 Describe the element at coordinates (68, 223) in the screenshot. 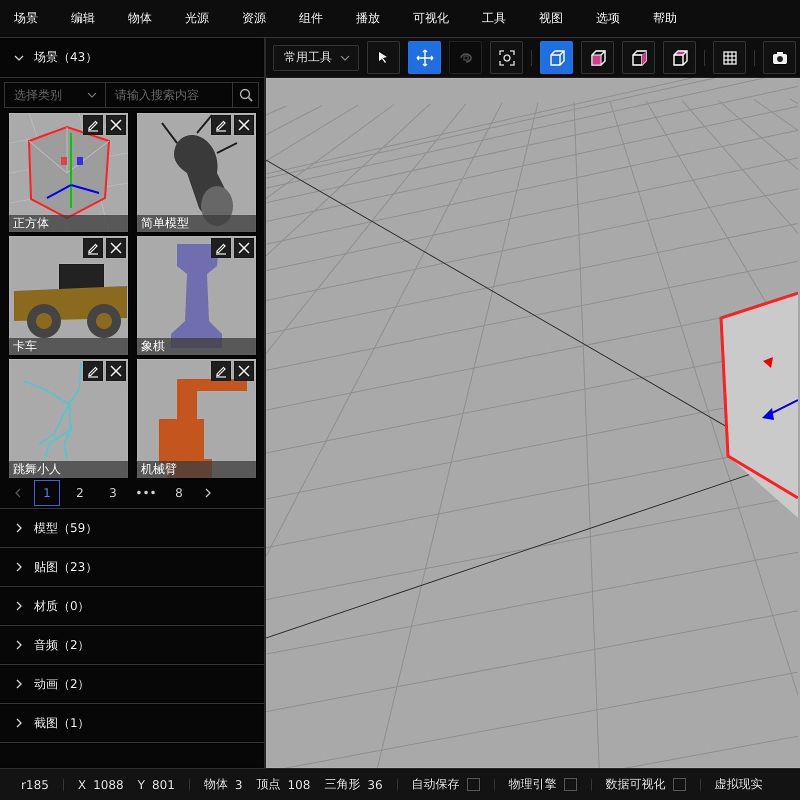

I see `asset-name: 正方体` at that location.